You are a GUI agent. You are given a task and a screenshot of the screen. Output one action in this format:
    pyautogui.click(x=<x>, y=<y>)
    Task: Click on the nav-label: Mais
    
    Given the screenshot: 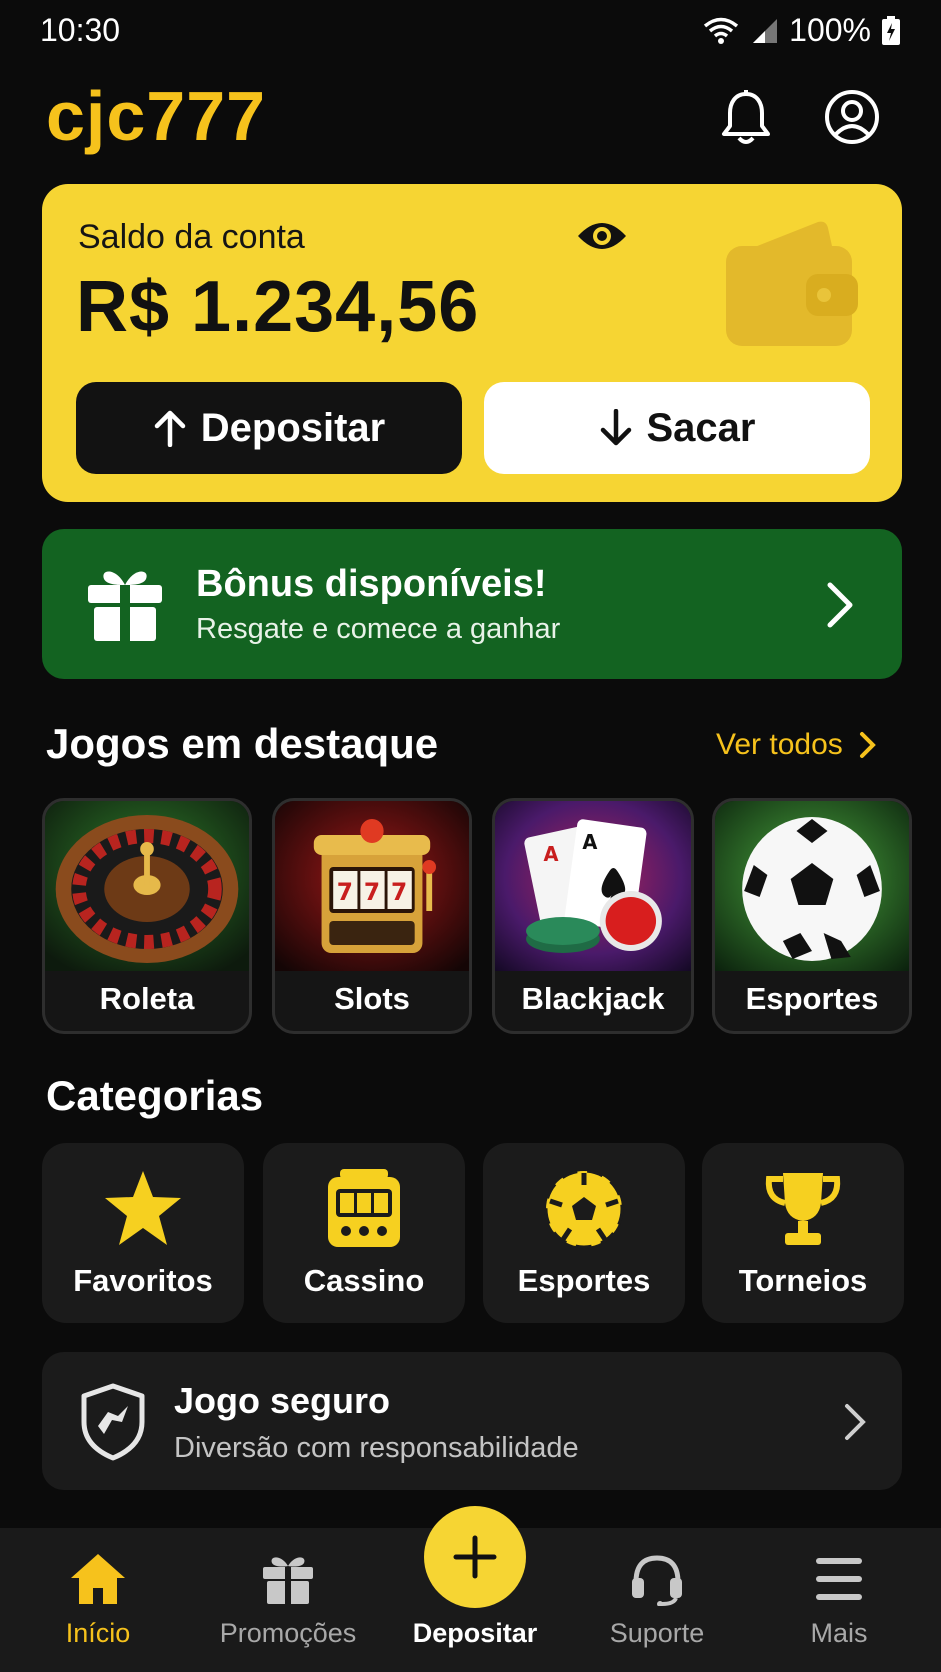 What is the action you would take?
    pyautogui.click(x=839, y=1633)
    